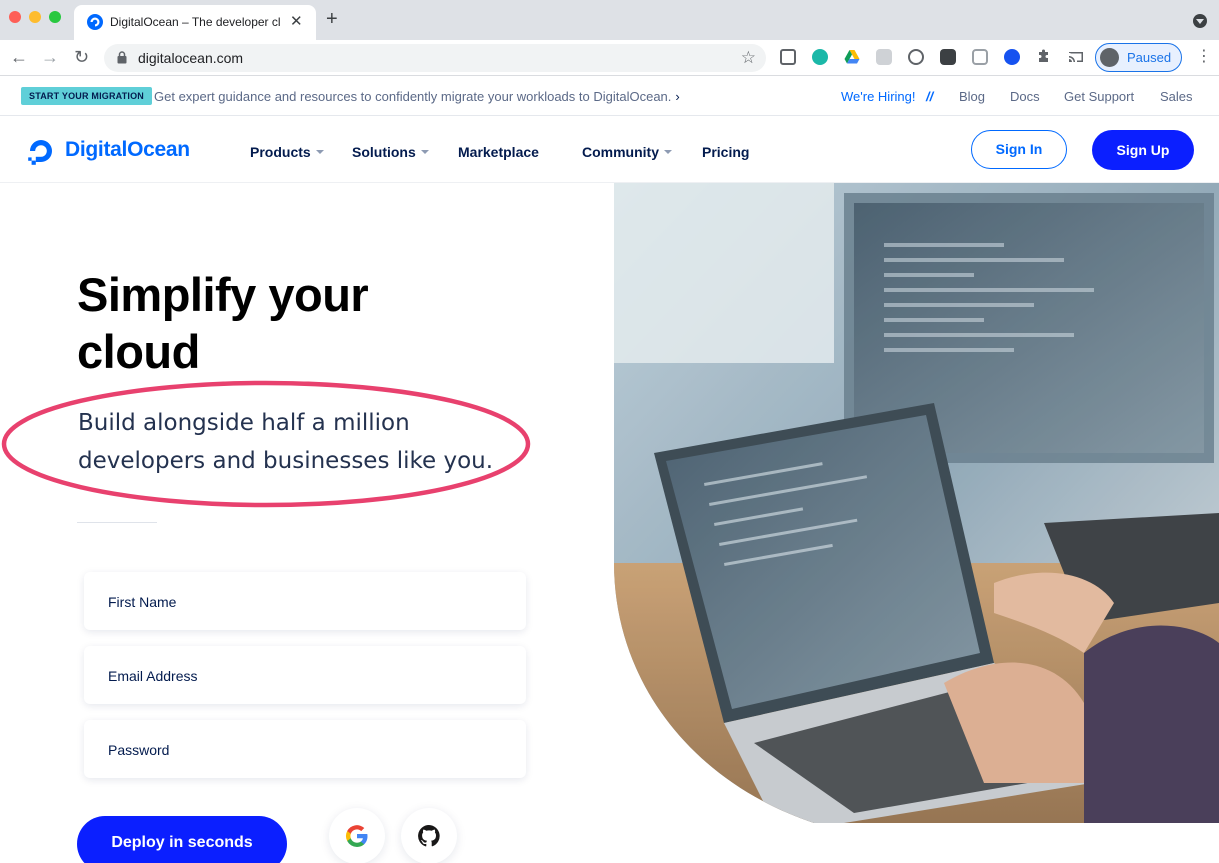 The image size is (1219, 863). I want to click on support-link: Get Support, so click(1099, 96).